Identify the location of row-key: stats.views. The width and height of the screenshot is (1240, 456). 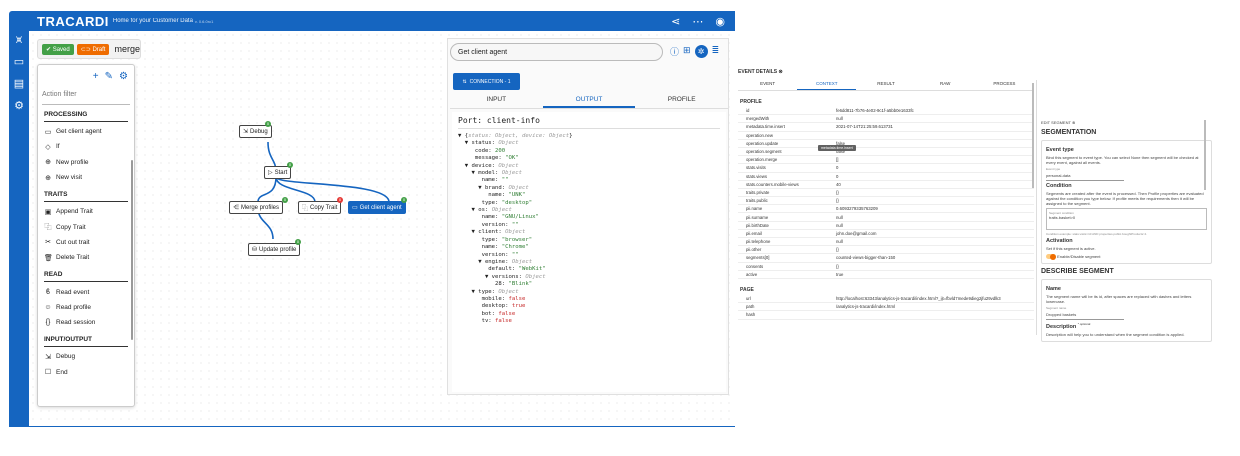
(757, 176).